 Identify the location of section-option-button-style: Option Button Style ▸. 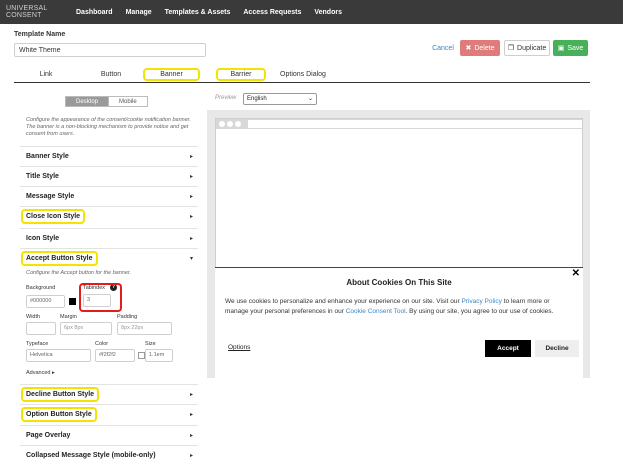
(109, 414).